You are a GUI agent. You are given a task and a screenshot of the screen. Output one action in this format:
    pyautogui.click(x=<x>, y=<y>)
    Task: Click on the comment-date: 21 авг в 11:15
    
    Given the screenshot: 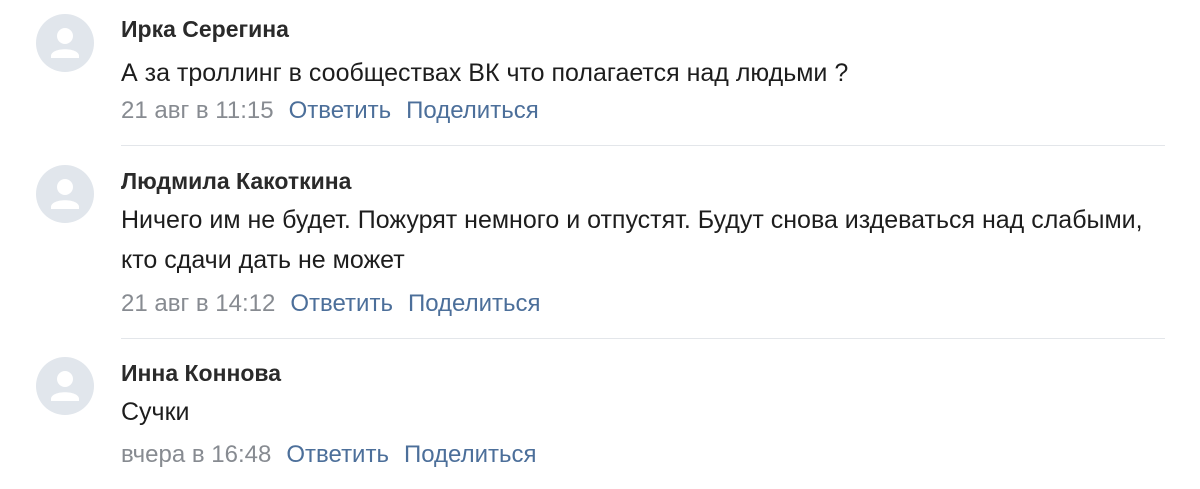 What is the action you would take?
    pyautogui.click(x=197, y=110)
    